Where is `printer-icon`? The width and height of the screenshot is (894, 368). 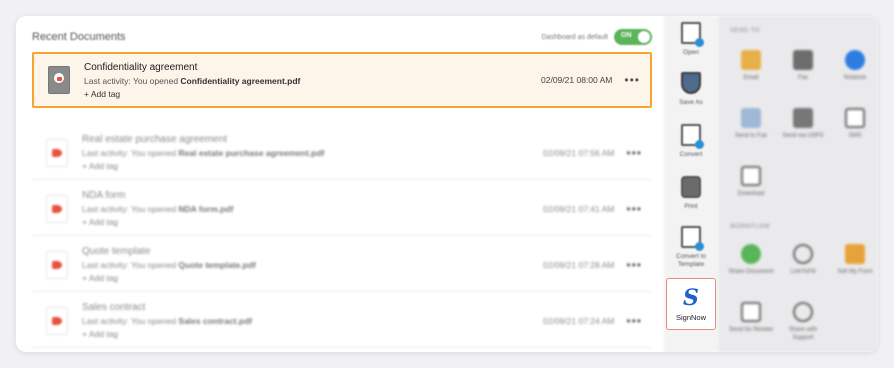
printer-icon is located at coordinates (691, 187).